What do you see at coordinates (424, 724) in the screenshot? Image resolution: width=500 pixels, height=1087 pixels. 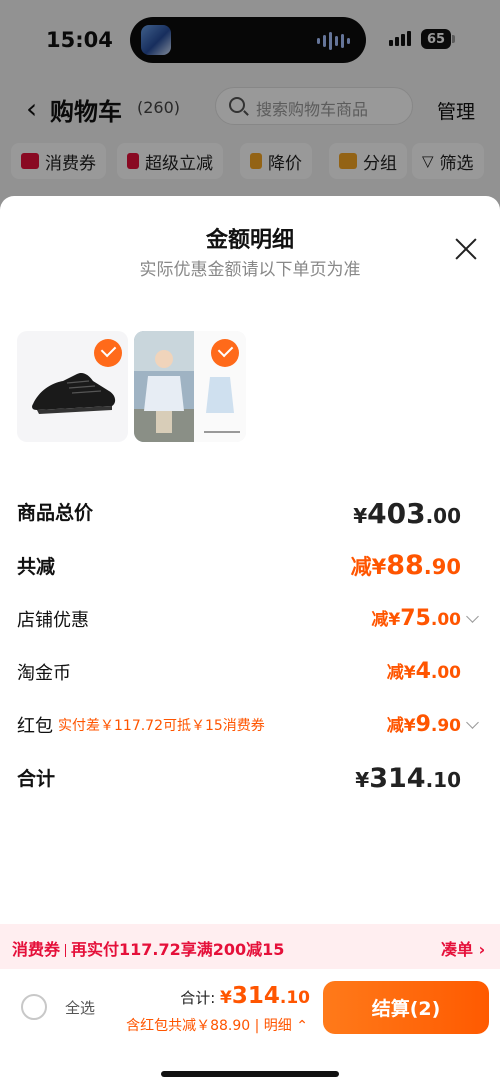 I see `red-packet-value: 减¥9.90` at bounding box center [424, 724].